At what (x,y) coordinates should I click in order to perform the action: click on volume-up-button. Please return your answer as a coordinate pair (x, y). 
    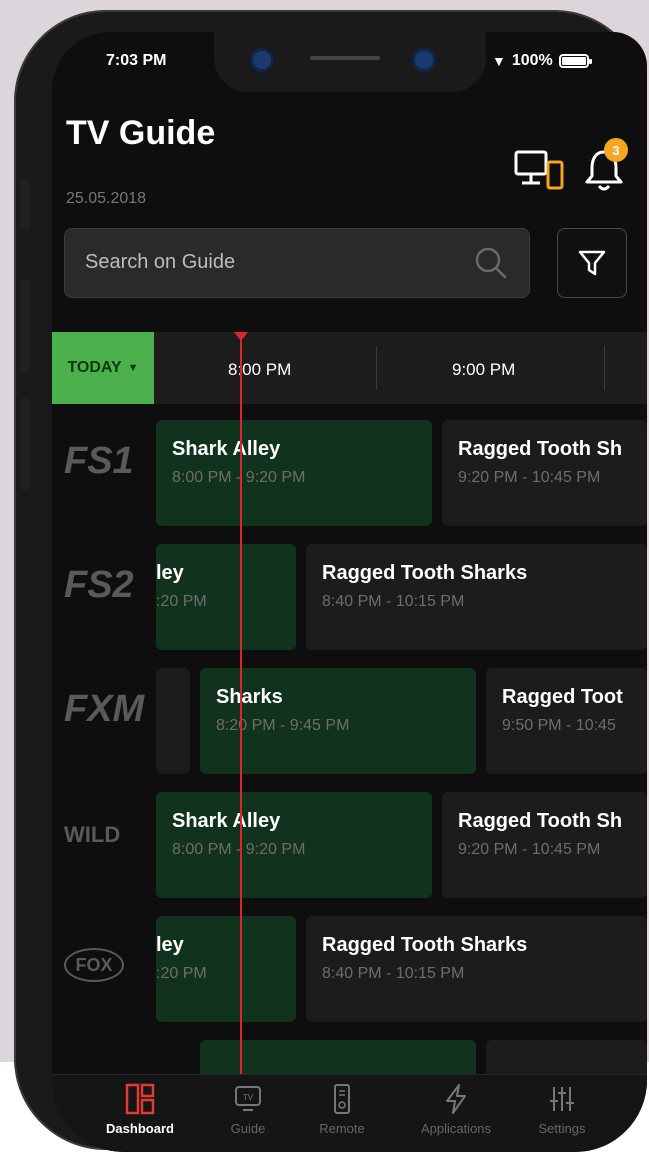
    Looking at the image, I should click on (25, 326).